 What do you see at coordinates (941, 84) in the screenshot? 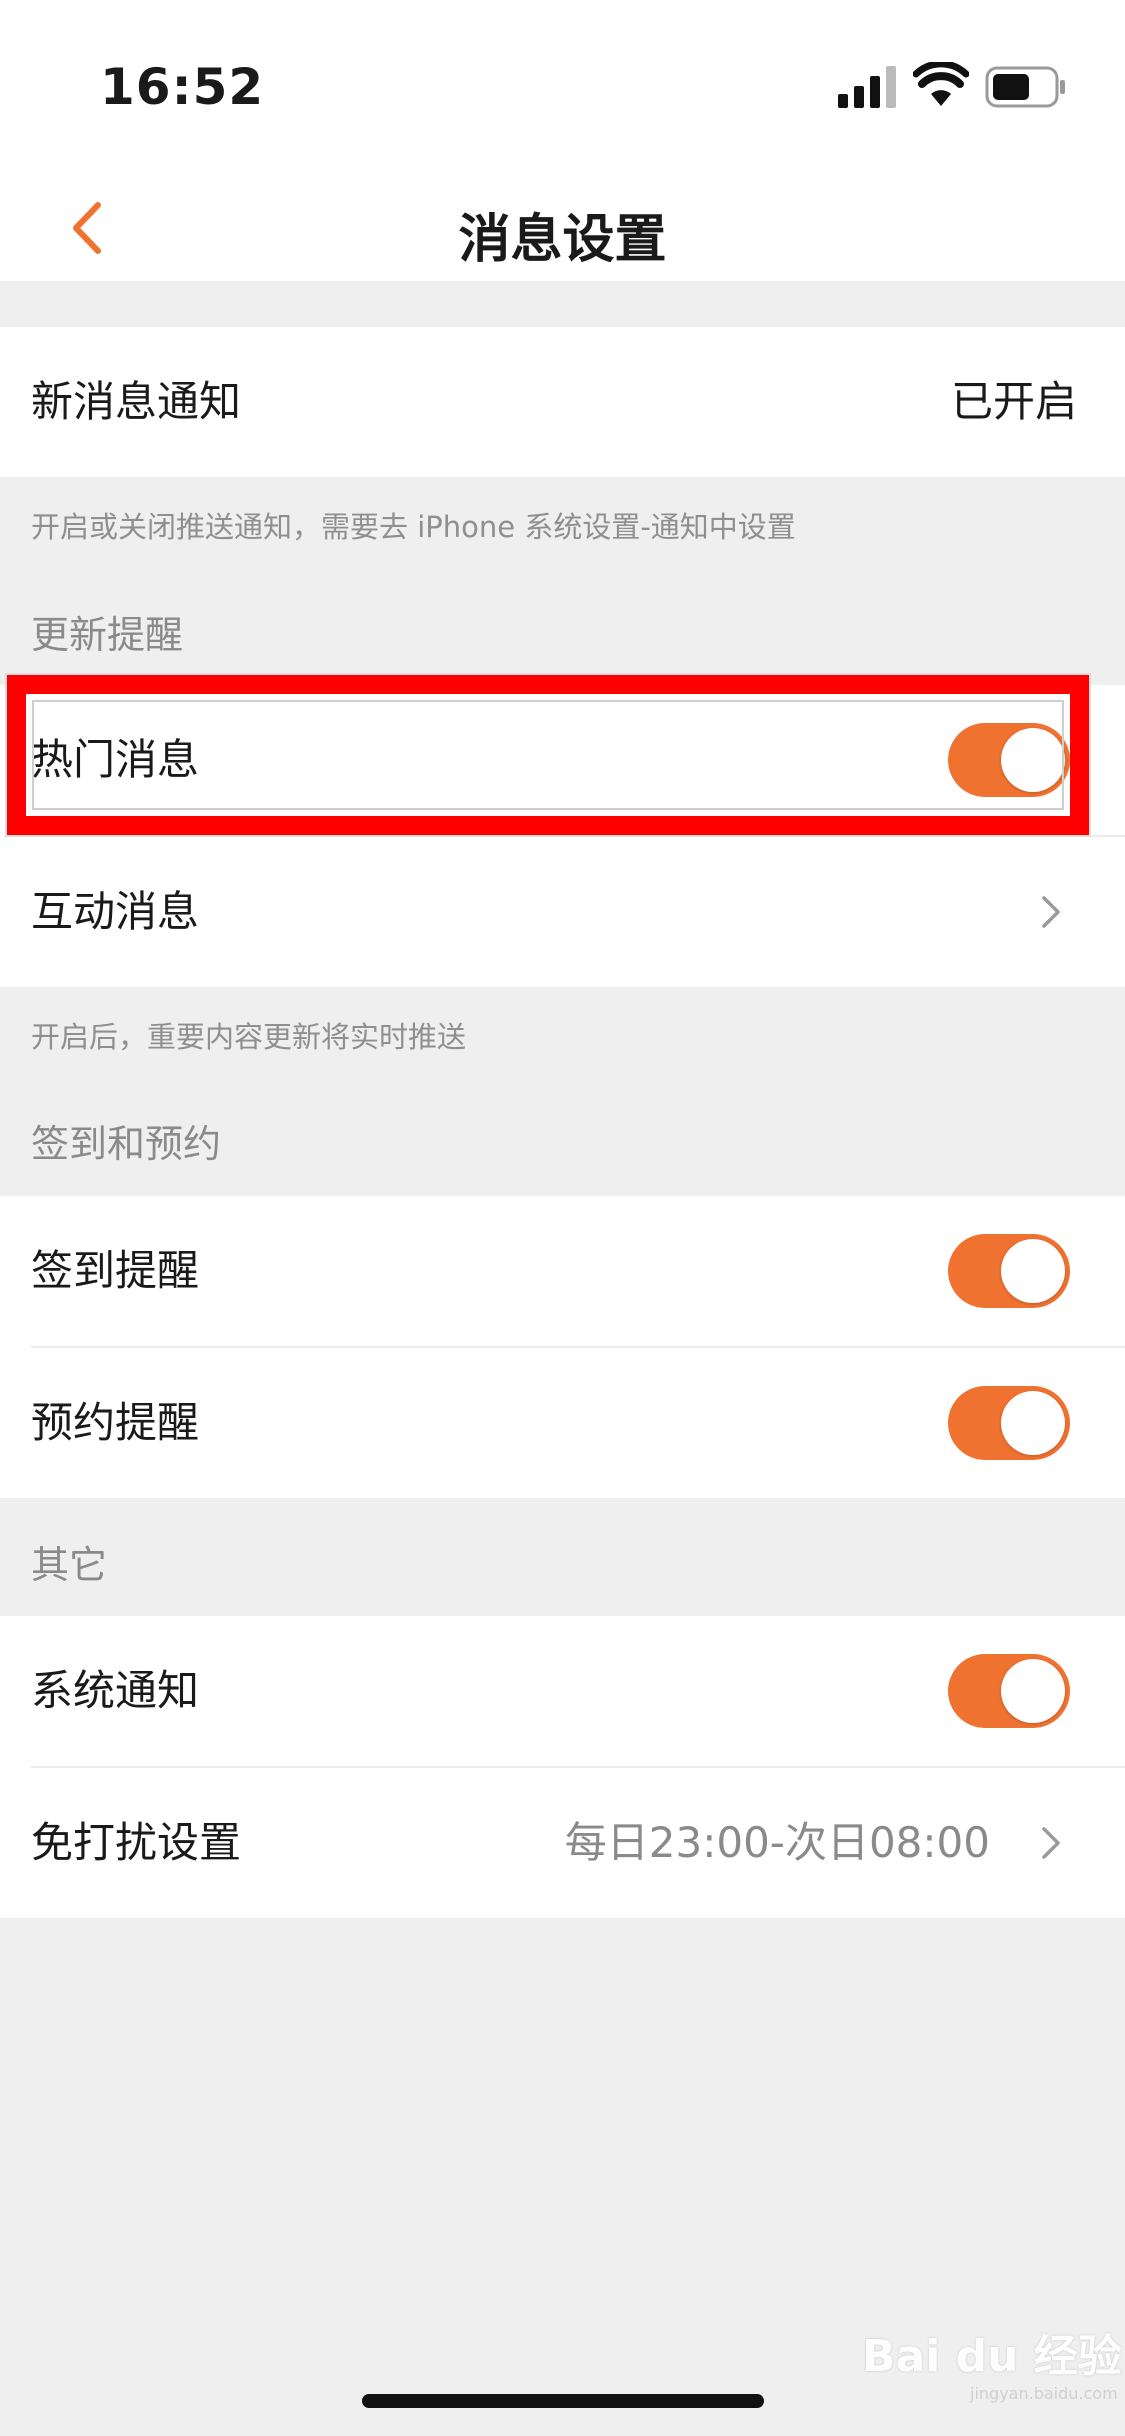
I see `wifi-icon` at bounding box center [941, 84].